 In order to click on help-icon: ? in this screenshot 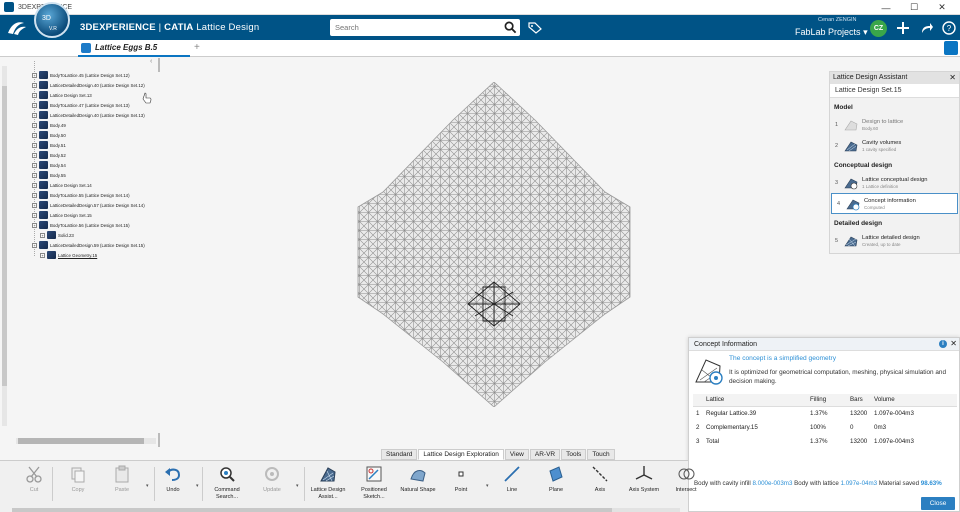, I will do `click(949, 28)`.